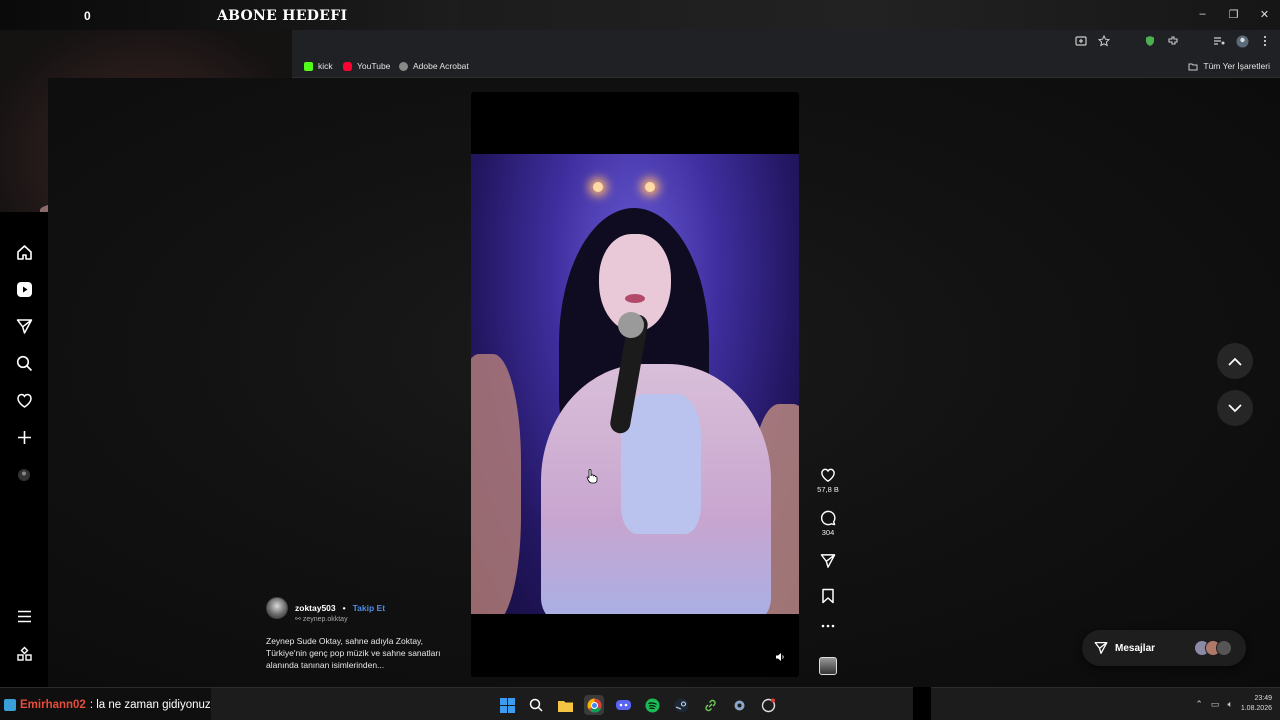  I want to click on browser-menu-icon, so click(1265, 41).